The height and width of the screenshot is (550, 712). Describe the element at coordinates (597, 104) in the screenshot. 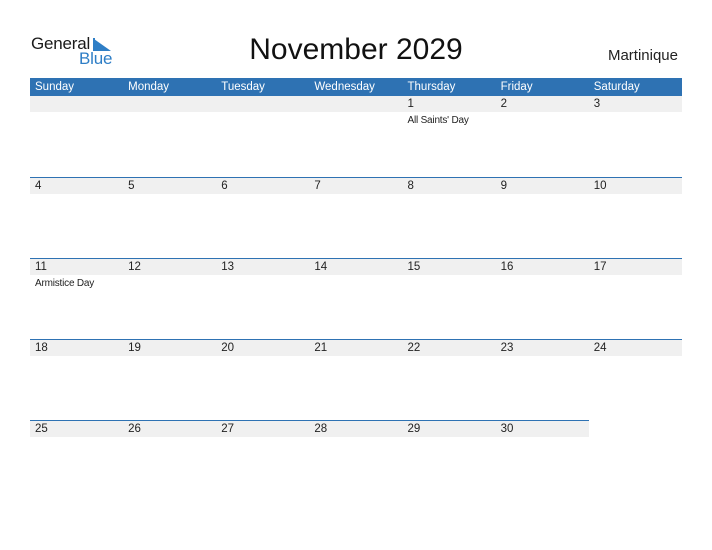

I see `day-number: 3` at that location.